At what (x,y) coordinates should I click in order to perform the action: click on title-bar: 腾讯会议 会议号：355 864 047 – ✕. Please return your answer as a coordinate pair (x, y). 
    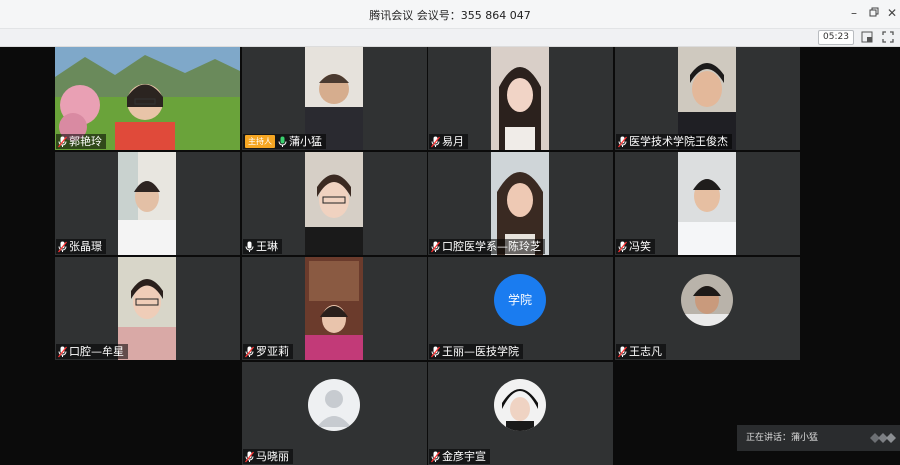
    Looking at the image, I should click on (450, 14).